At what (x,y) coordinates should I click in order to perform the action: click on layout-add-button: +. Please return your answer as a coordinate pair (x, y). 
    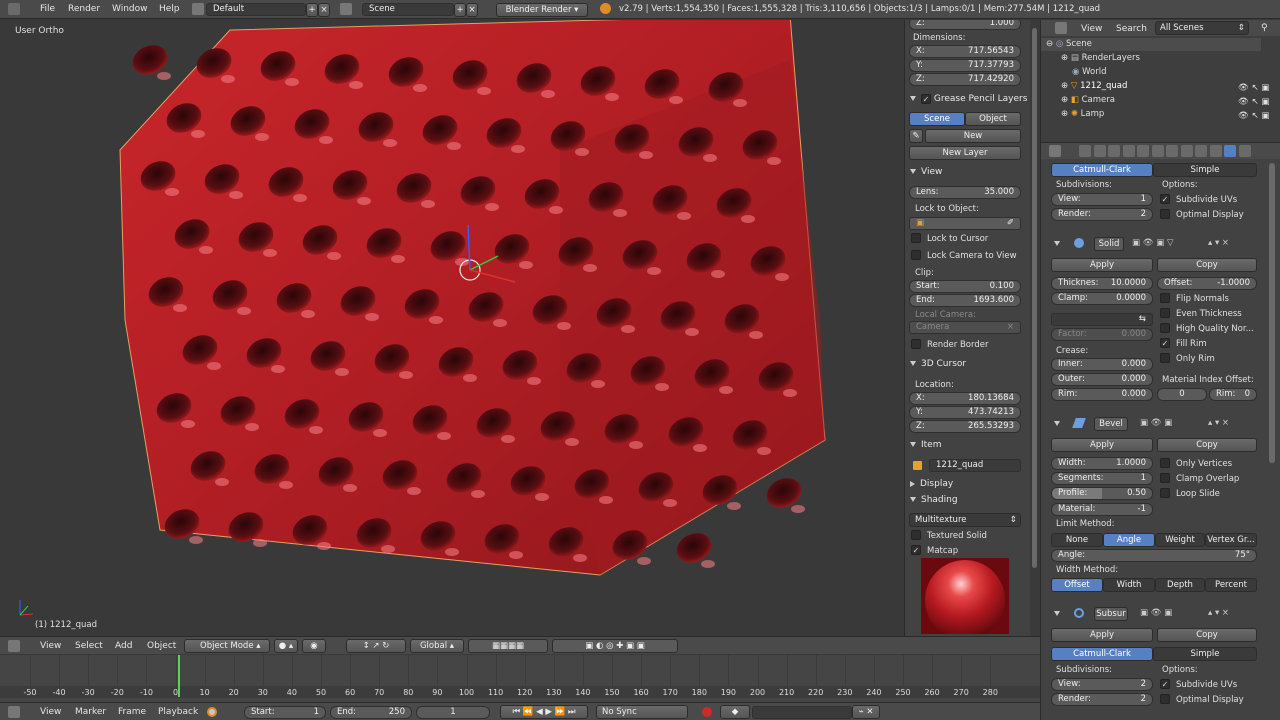
    Looking at the image, I should click on (312, 10).